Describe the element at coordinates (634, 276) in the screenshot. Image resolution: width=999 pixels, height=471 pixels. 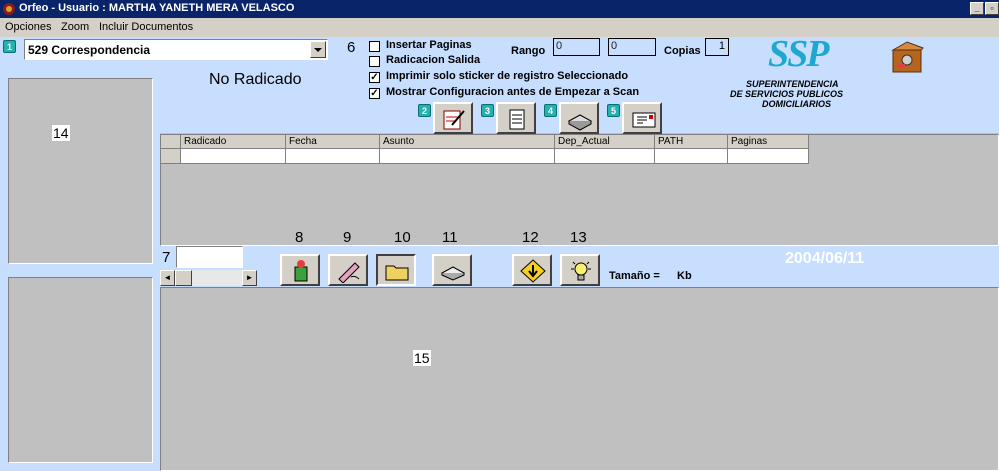
I see `size-label: Tamaño =` at that location.